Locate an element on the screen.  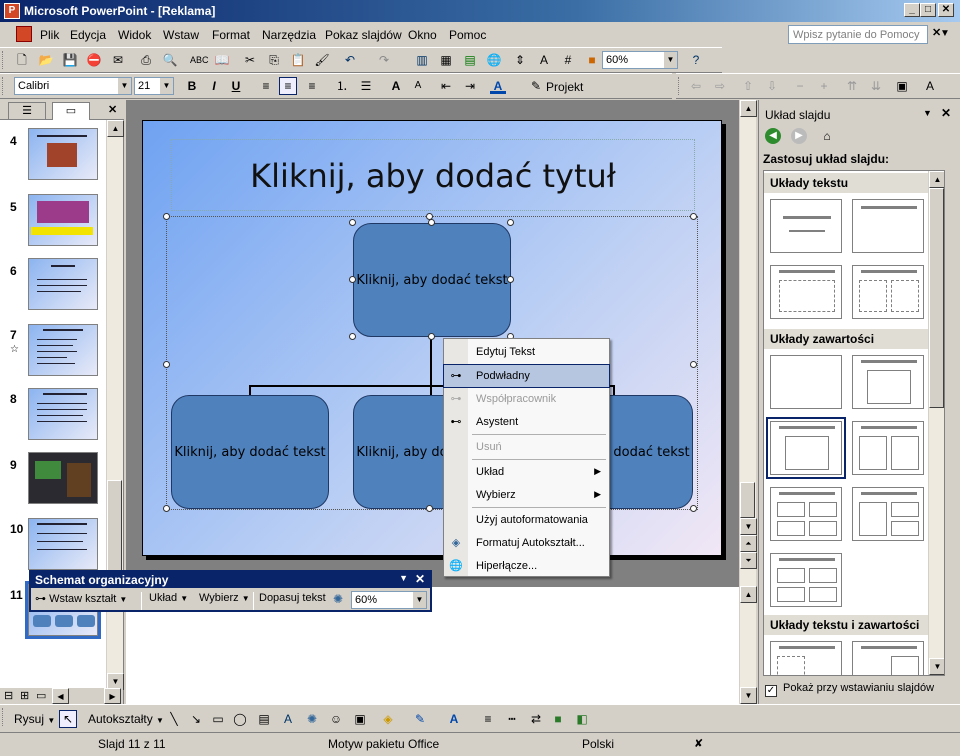
italic-icon: I is located at coordinates (214, 86).